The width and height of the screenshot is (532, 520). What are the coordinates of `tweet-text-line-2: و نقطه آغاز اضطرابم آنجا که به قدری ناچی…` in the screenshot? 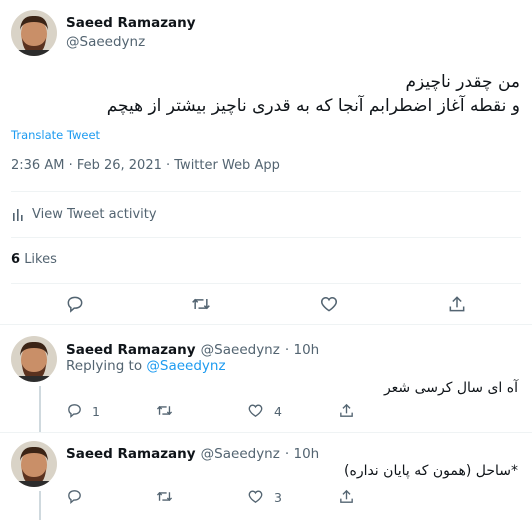 It's located at (313, 106).